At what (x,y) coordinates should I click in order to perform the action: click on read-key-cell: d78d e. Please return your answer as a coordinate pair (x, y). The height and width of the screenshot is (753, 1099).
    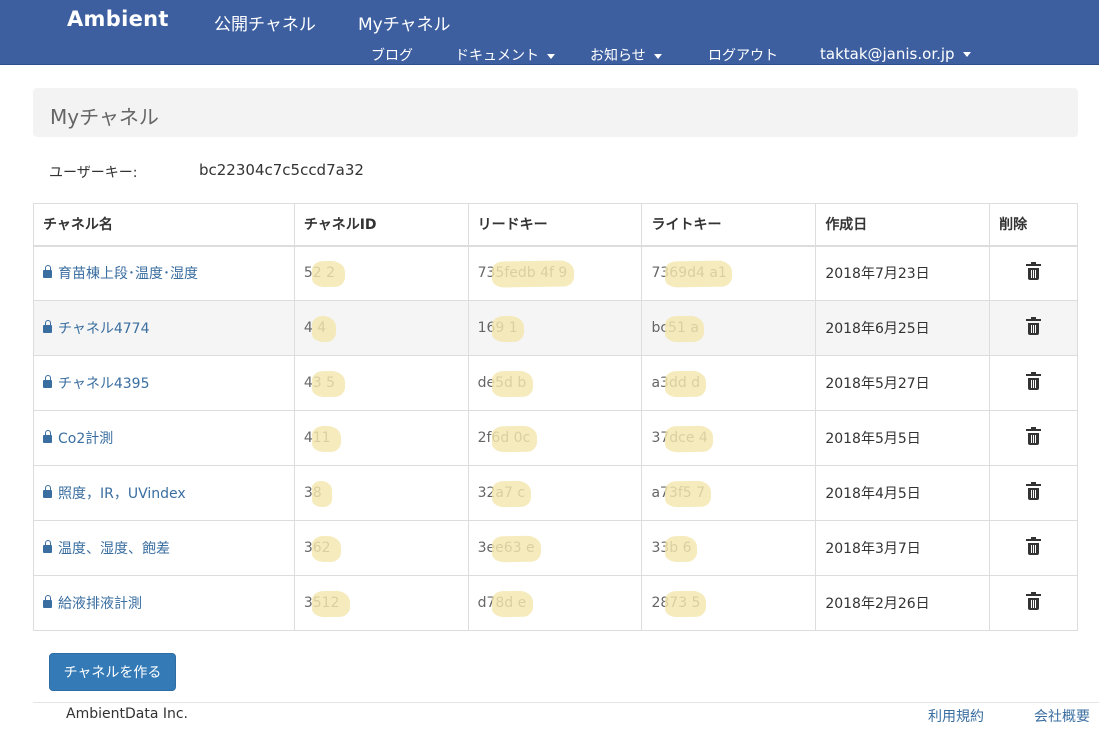
    Looking at the image, I should click on (555, 603).